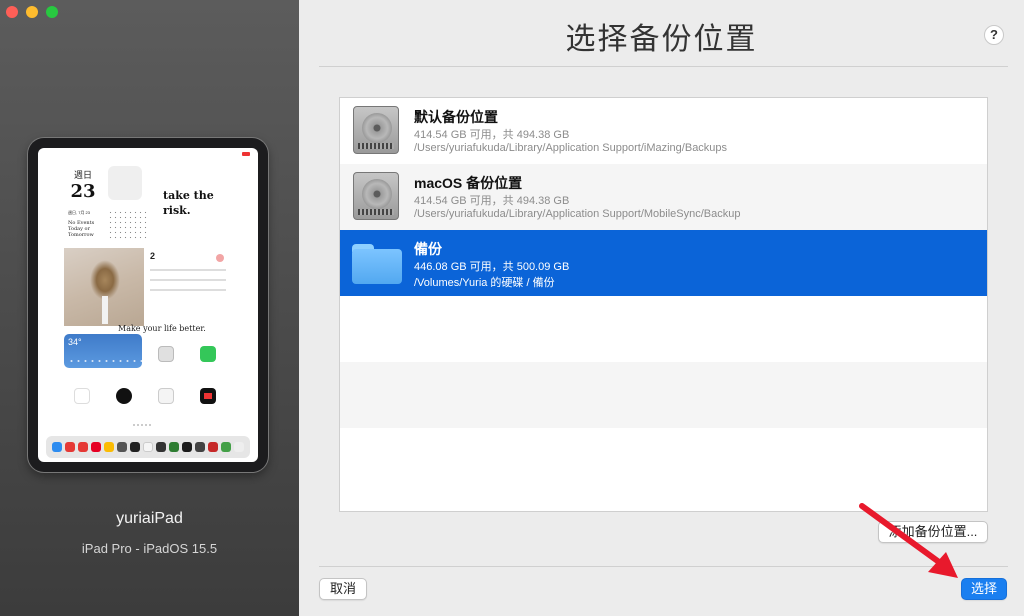 This screenshot has width=1024, height=616. Describe the element at coordinates (663, 566) in the screenshot. I see `footer-divider` at that location.